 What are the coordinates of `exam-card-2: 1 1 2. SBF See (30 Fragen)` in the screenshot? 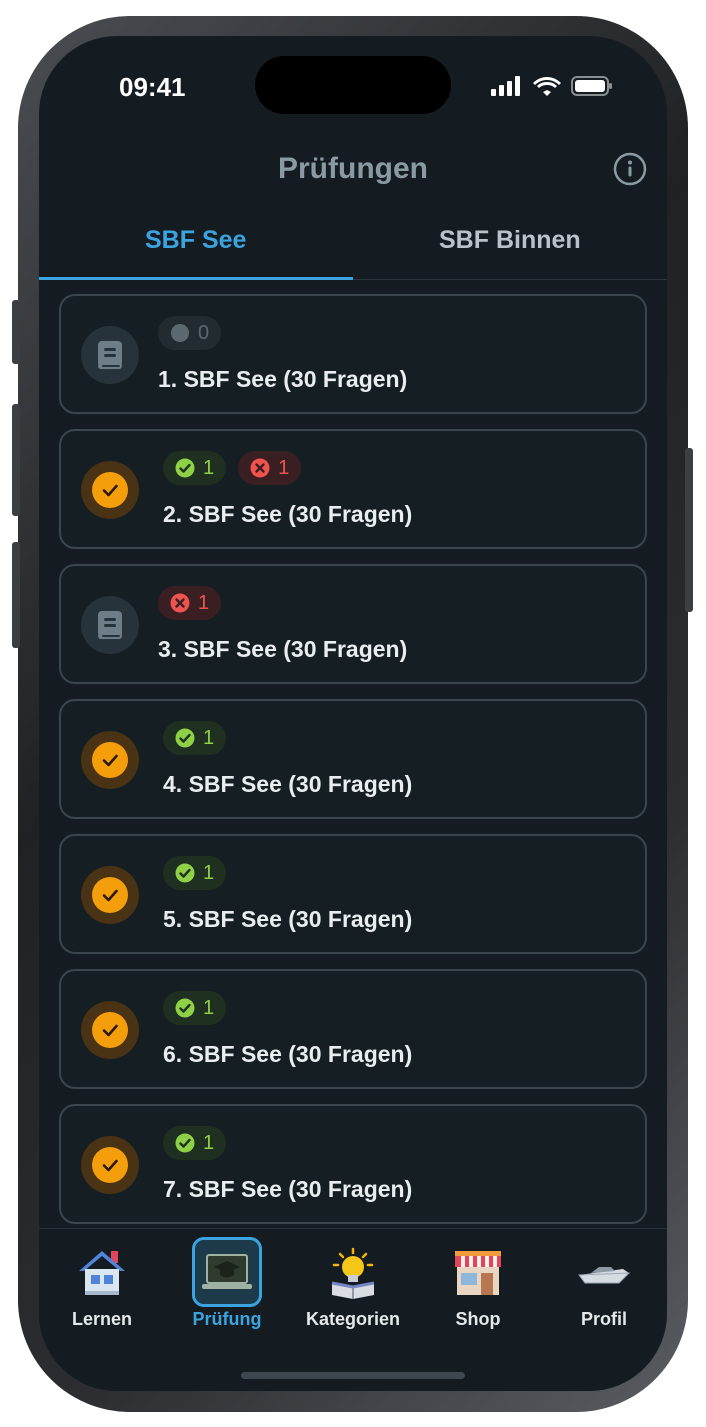 It's located at (353, 489).